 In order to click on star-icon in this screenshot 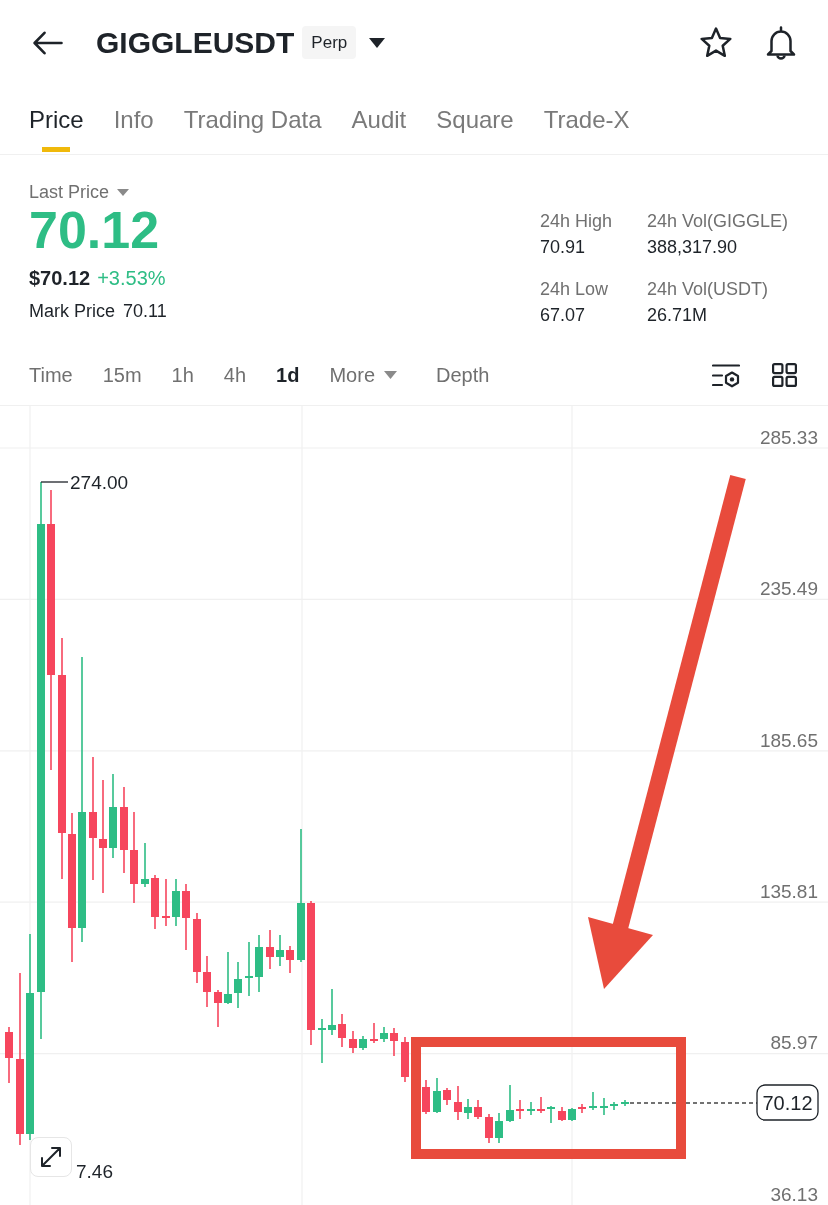, I will do `click(716, 42)`.